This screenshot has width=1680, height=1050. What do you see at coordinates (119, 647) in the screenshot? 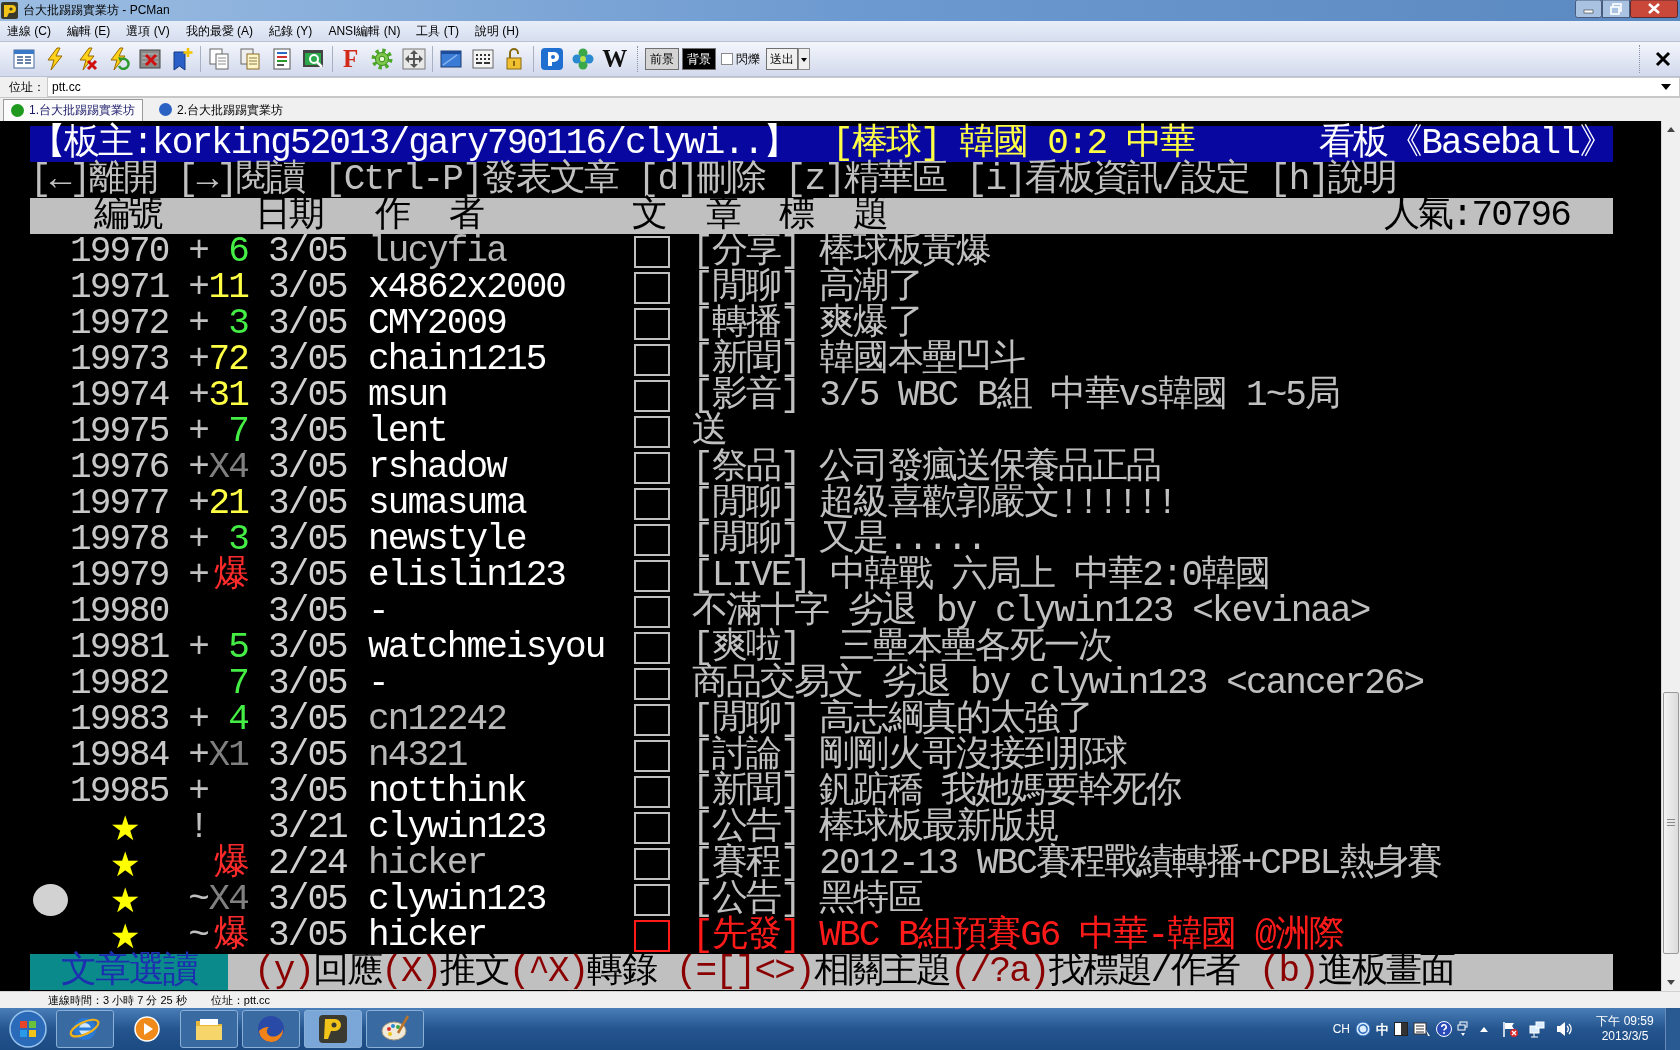
I see `post-number: 19981` at bounding box center [119, 647].